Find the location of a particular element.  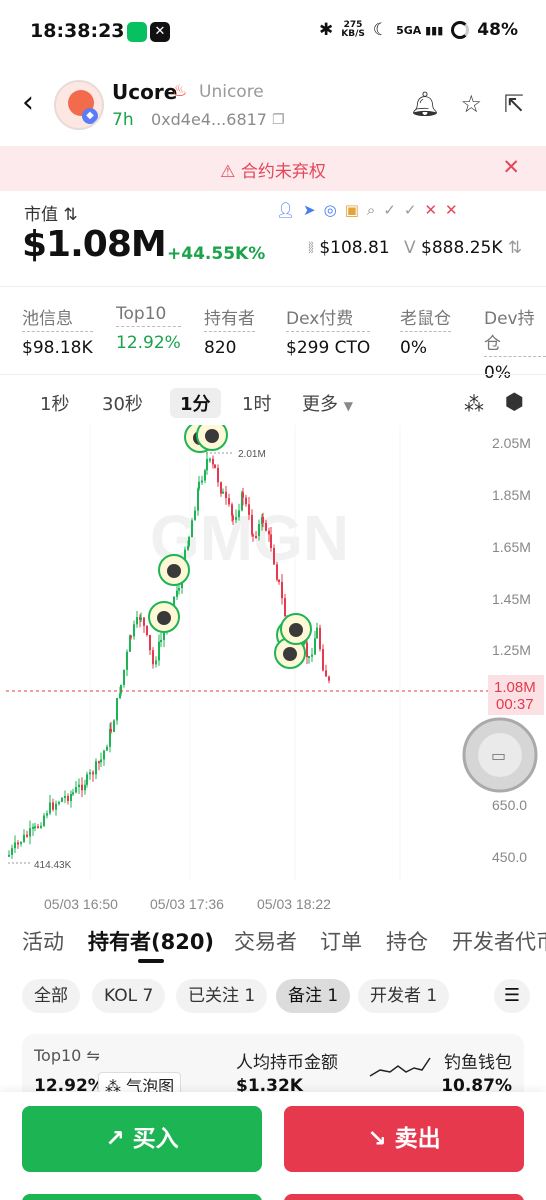

audit-icon: ▣ is located at coordinates (352, 210).